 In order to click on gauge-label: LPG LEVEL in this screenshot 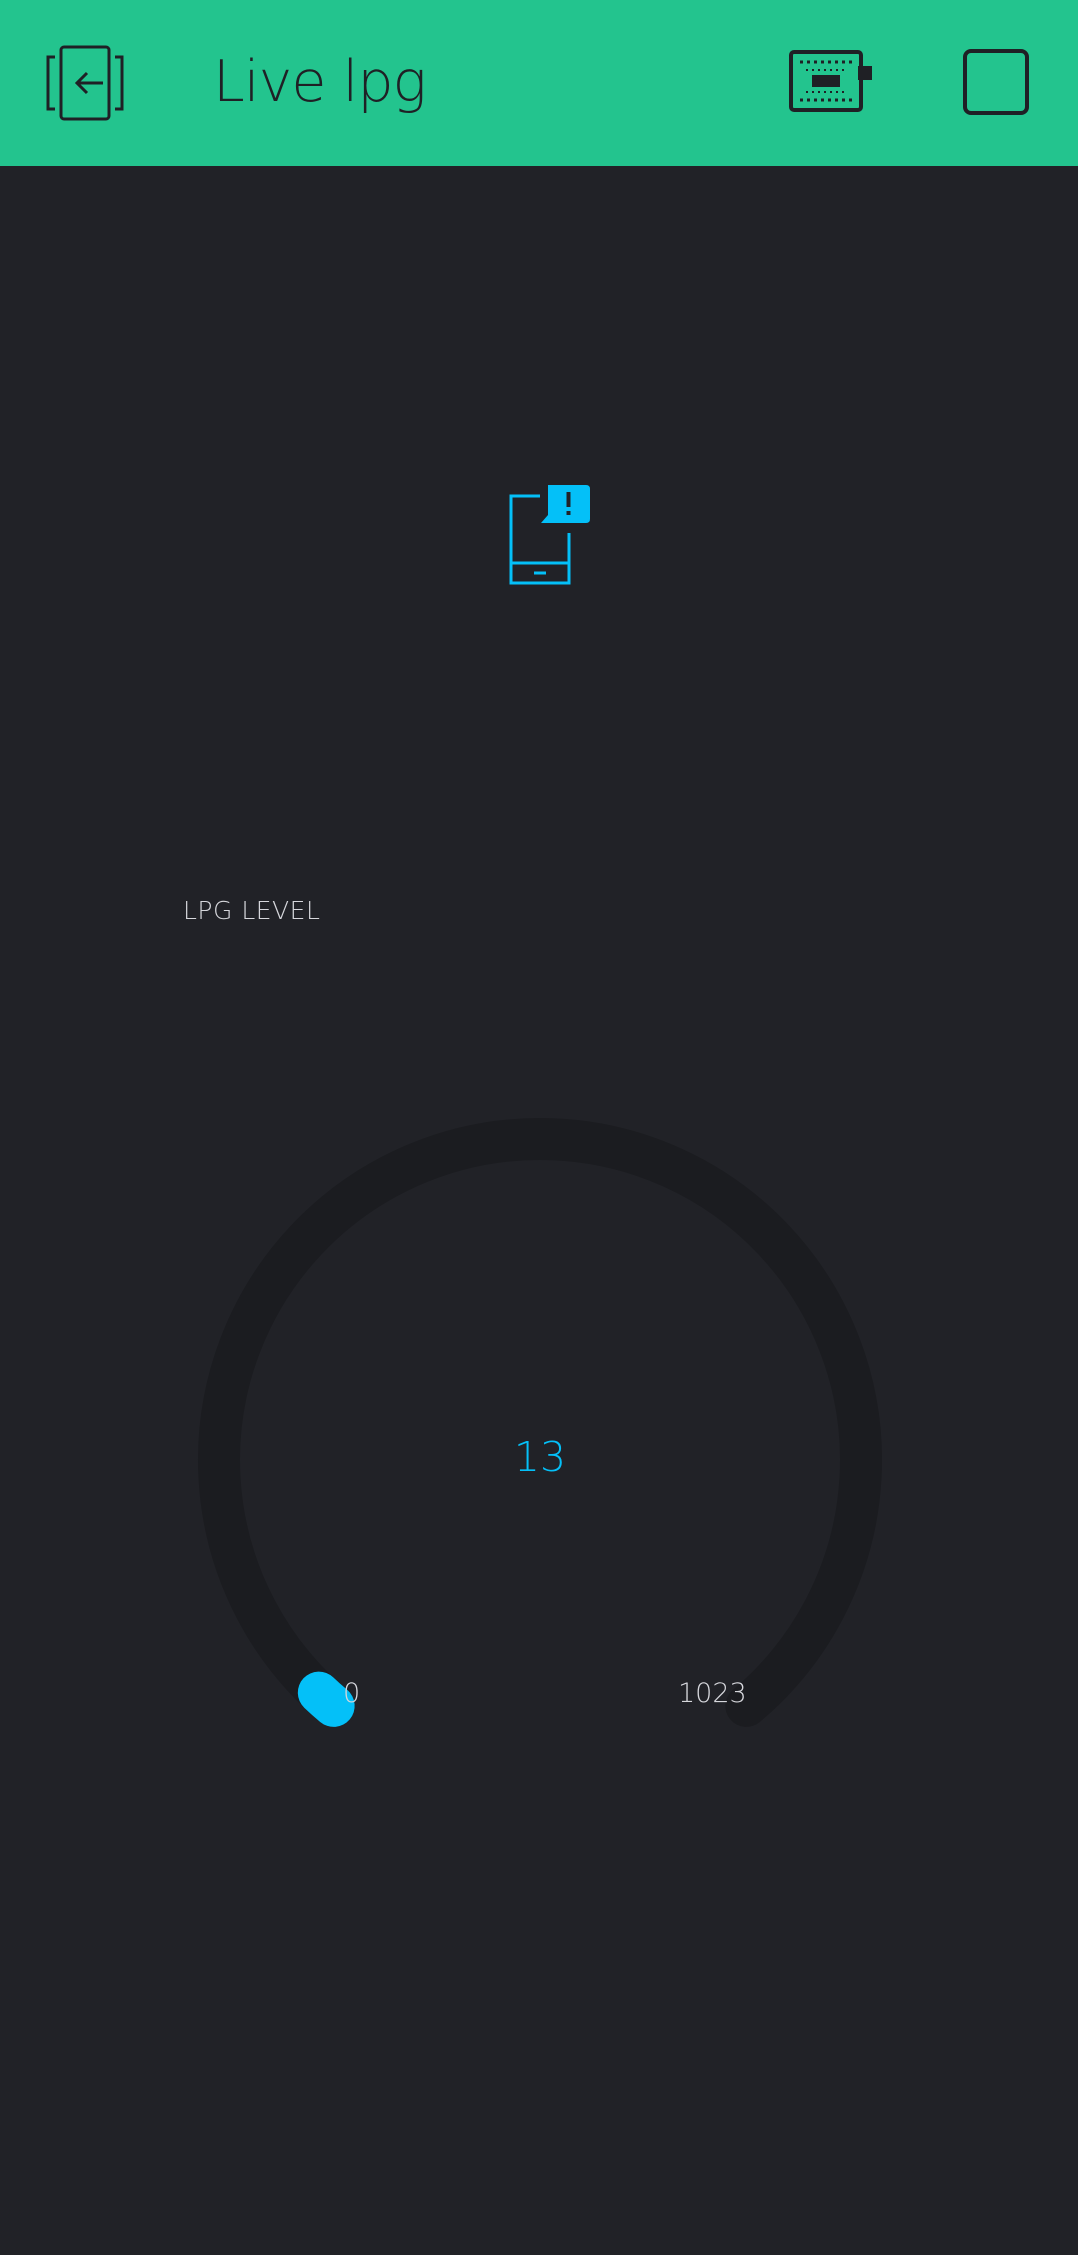, I will do `click(252, 910)`.